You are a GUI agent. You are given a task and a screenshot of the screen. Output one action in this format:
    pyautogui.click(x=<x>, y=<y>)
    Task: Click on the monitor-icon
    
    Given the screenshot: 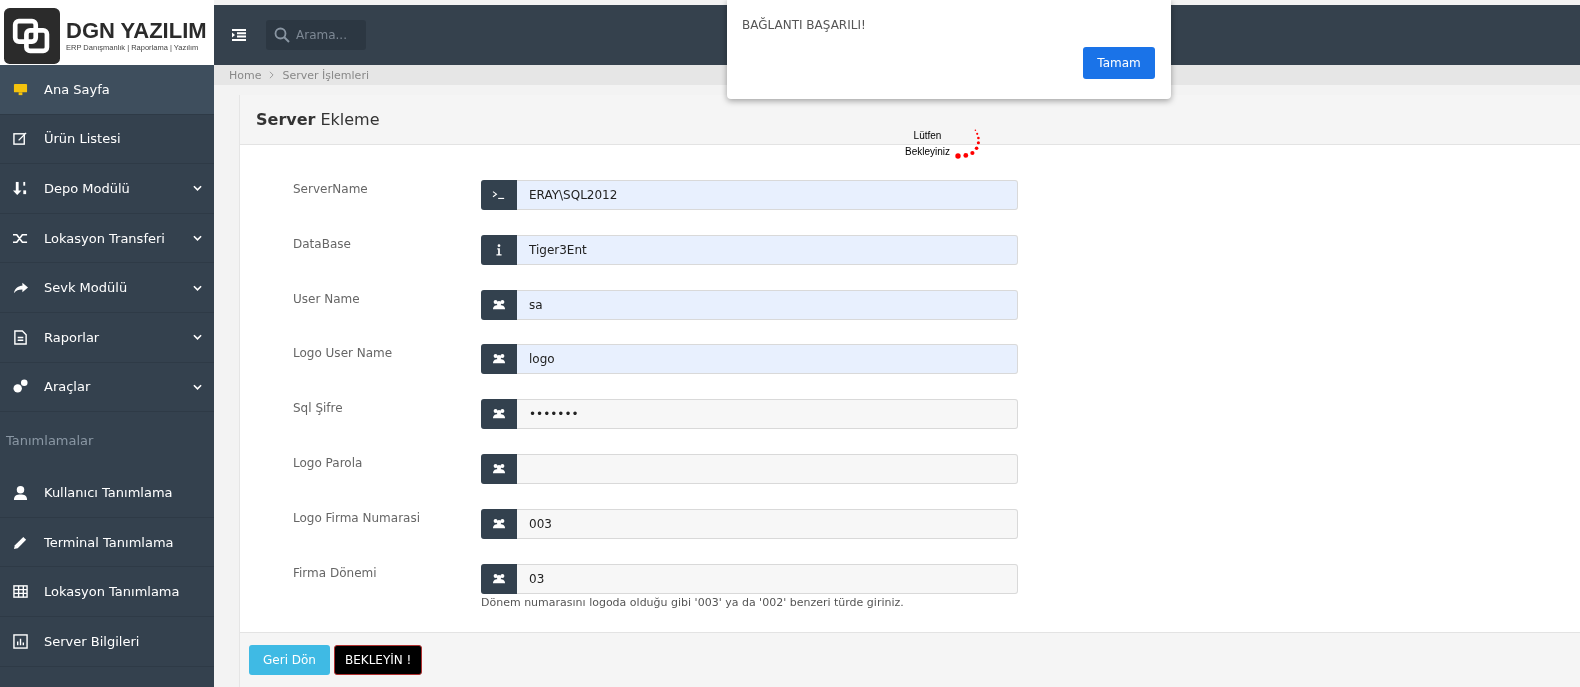 What is the action you would take?
    pyautogui.click(x=20, y=89)
    